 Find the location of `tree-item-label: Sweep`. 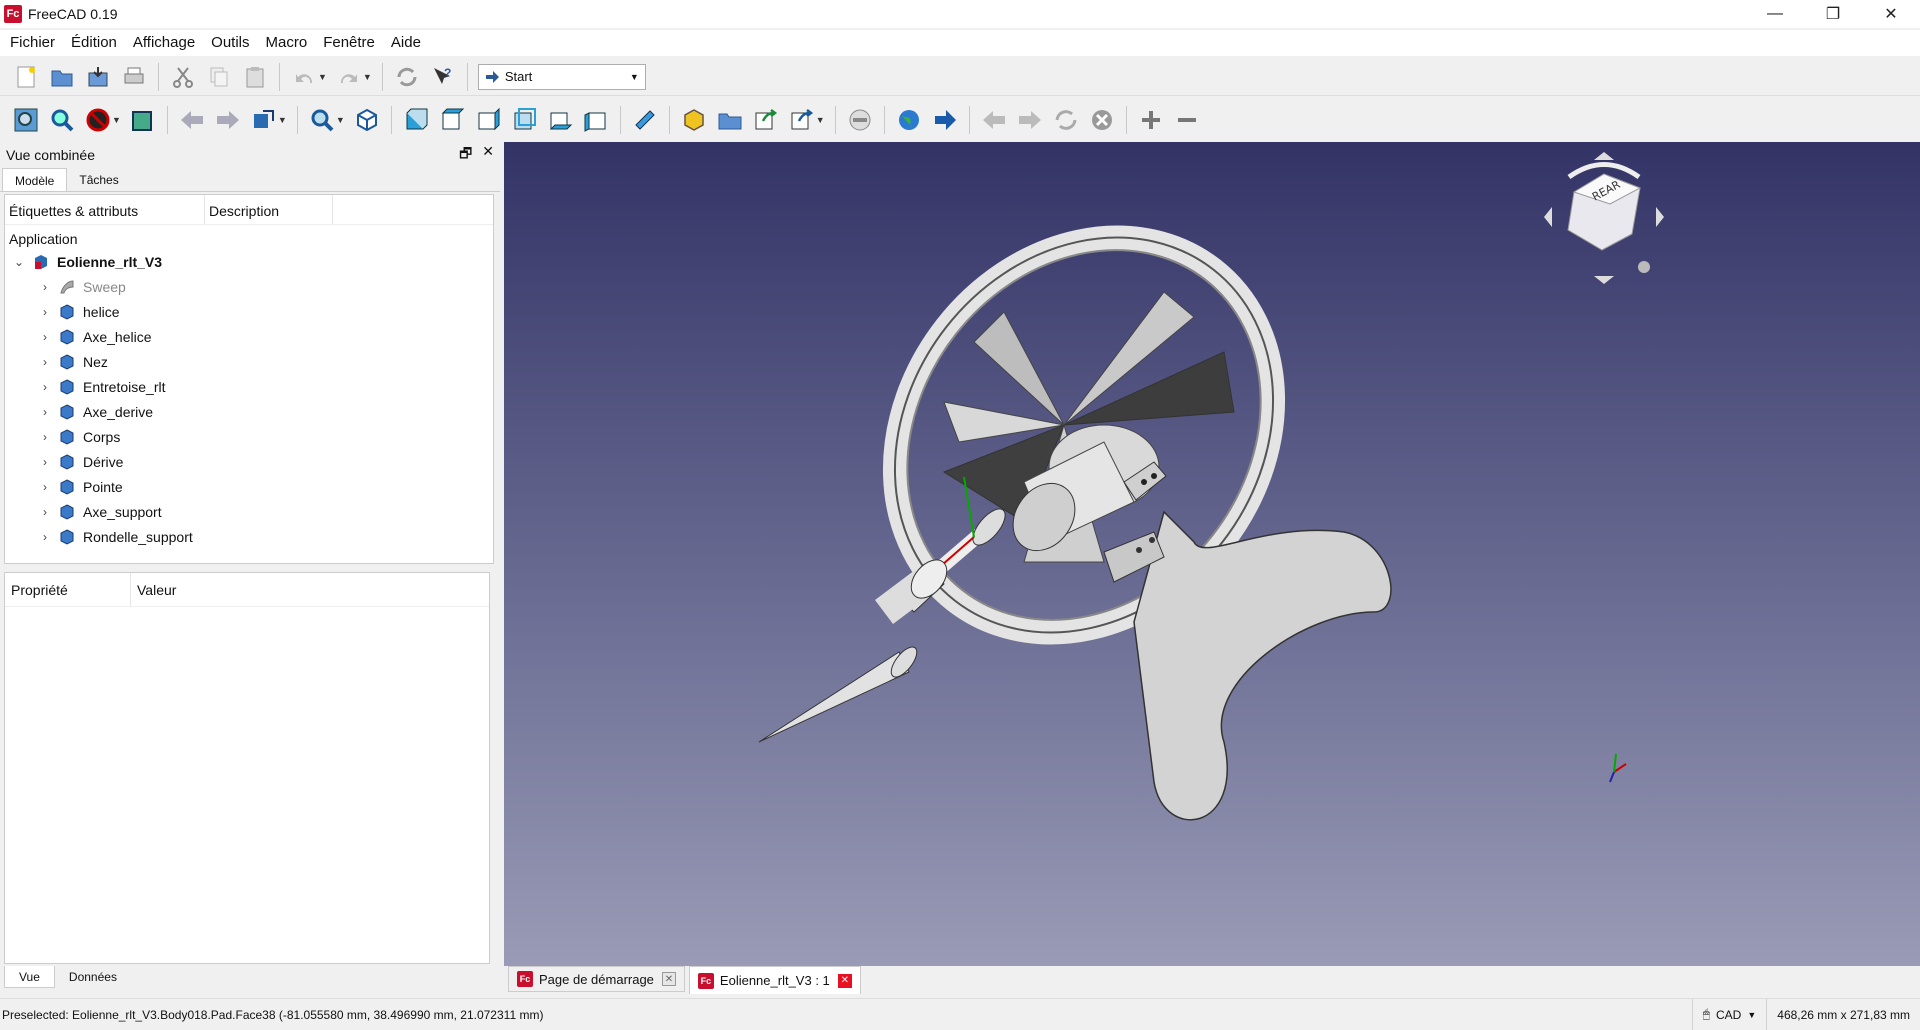

tree-item-label: Sweep is located at coordinates (104, 286).